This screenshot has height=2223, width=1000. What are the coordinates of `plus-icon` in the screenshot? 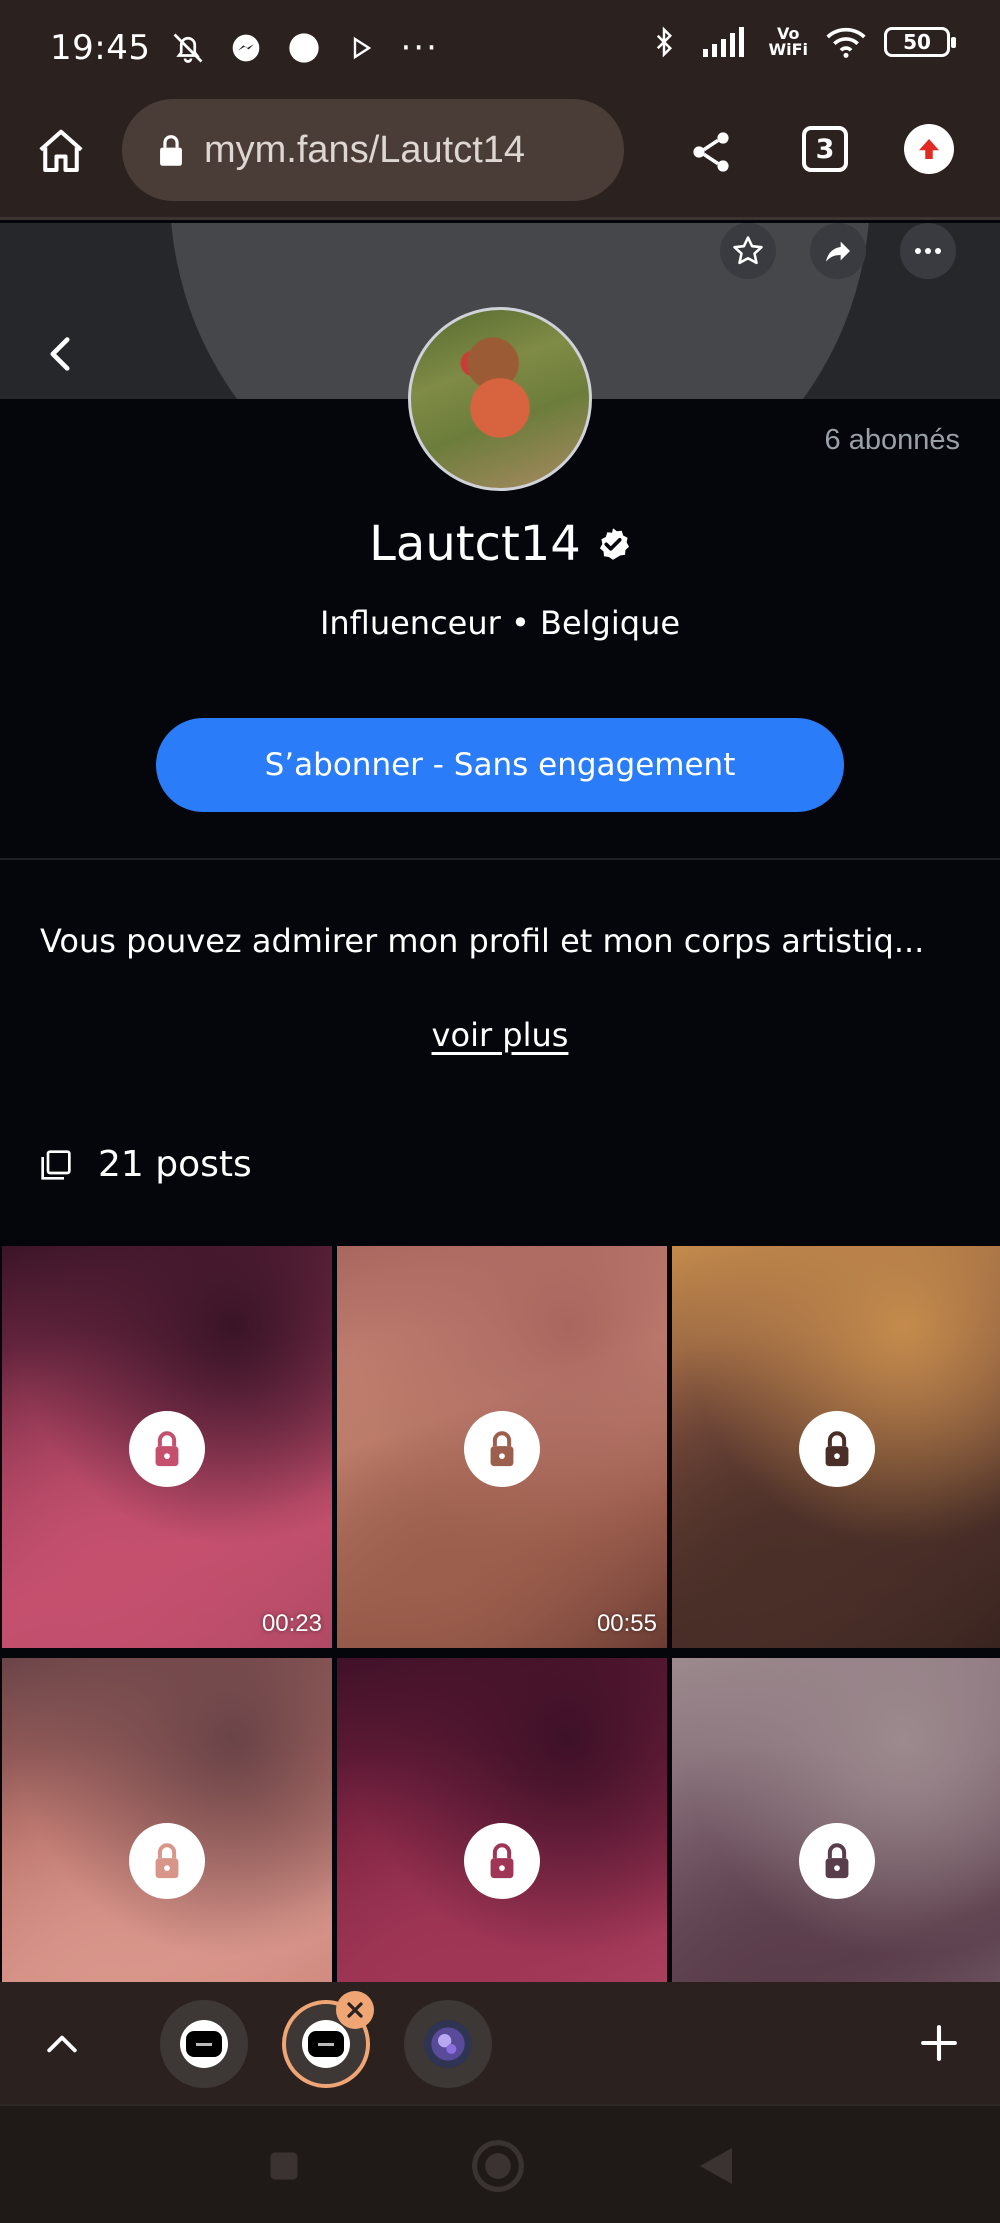 It's located at (939, 2043).